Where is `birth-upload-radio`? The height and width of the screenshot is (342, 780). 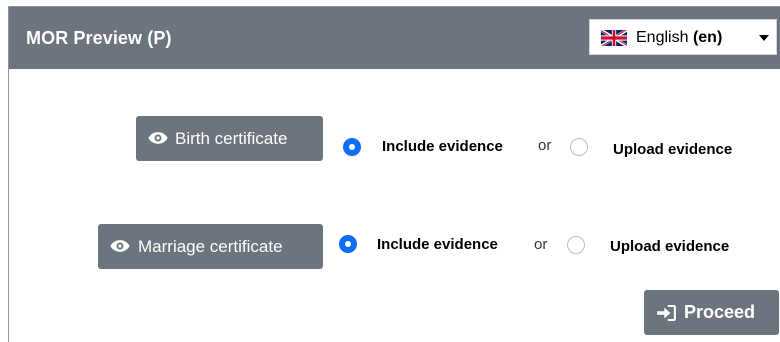
birth-upload-radio is located at coordinates (579, 147).